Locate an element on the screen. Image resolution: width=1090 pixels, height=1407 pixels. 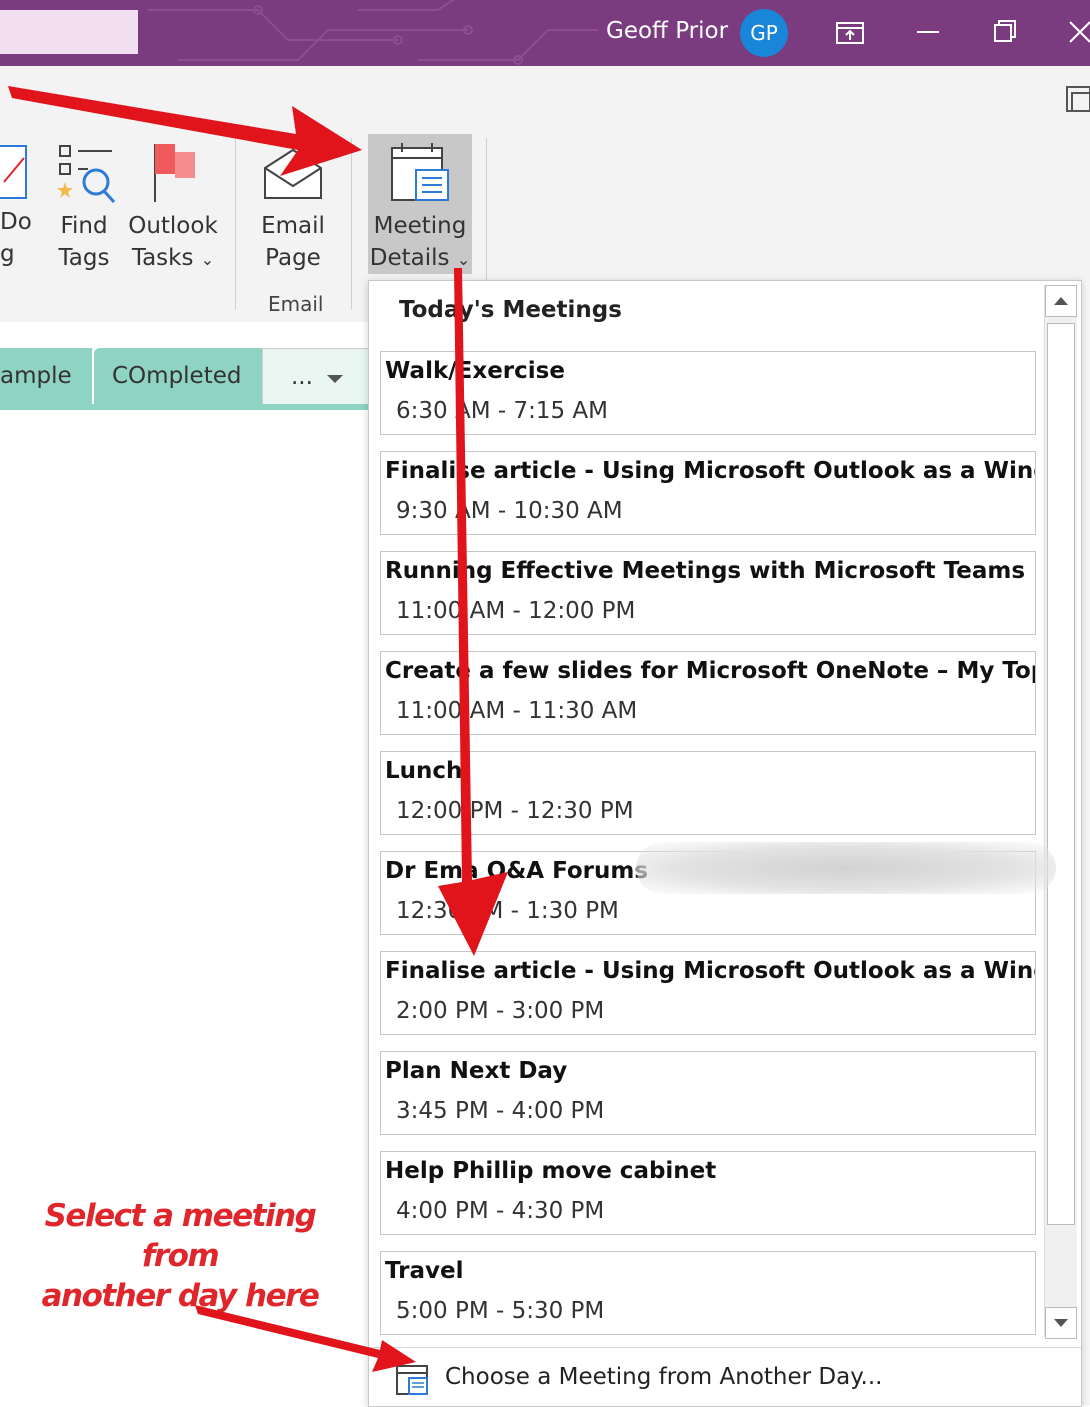
email-page-label-2: Page is located at coordinates (293, 258).